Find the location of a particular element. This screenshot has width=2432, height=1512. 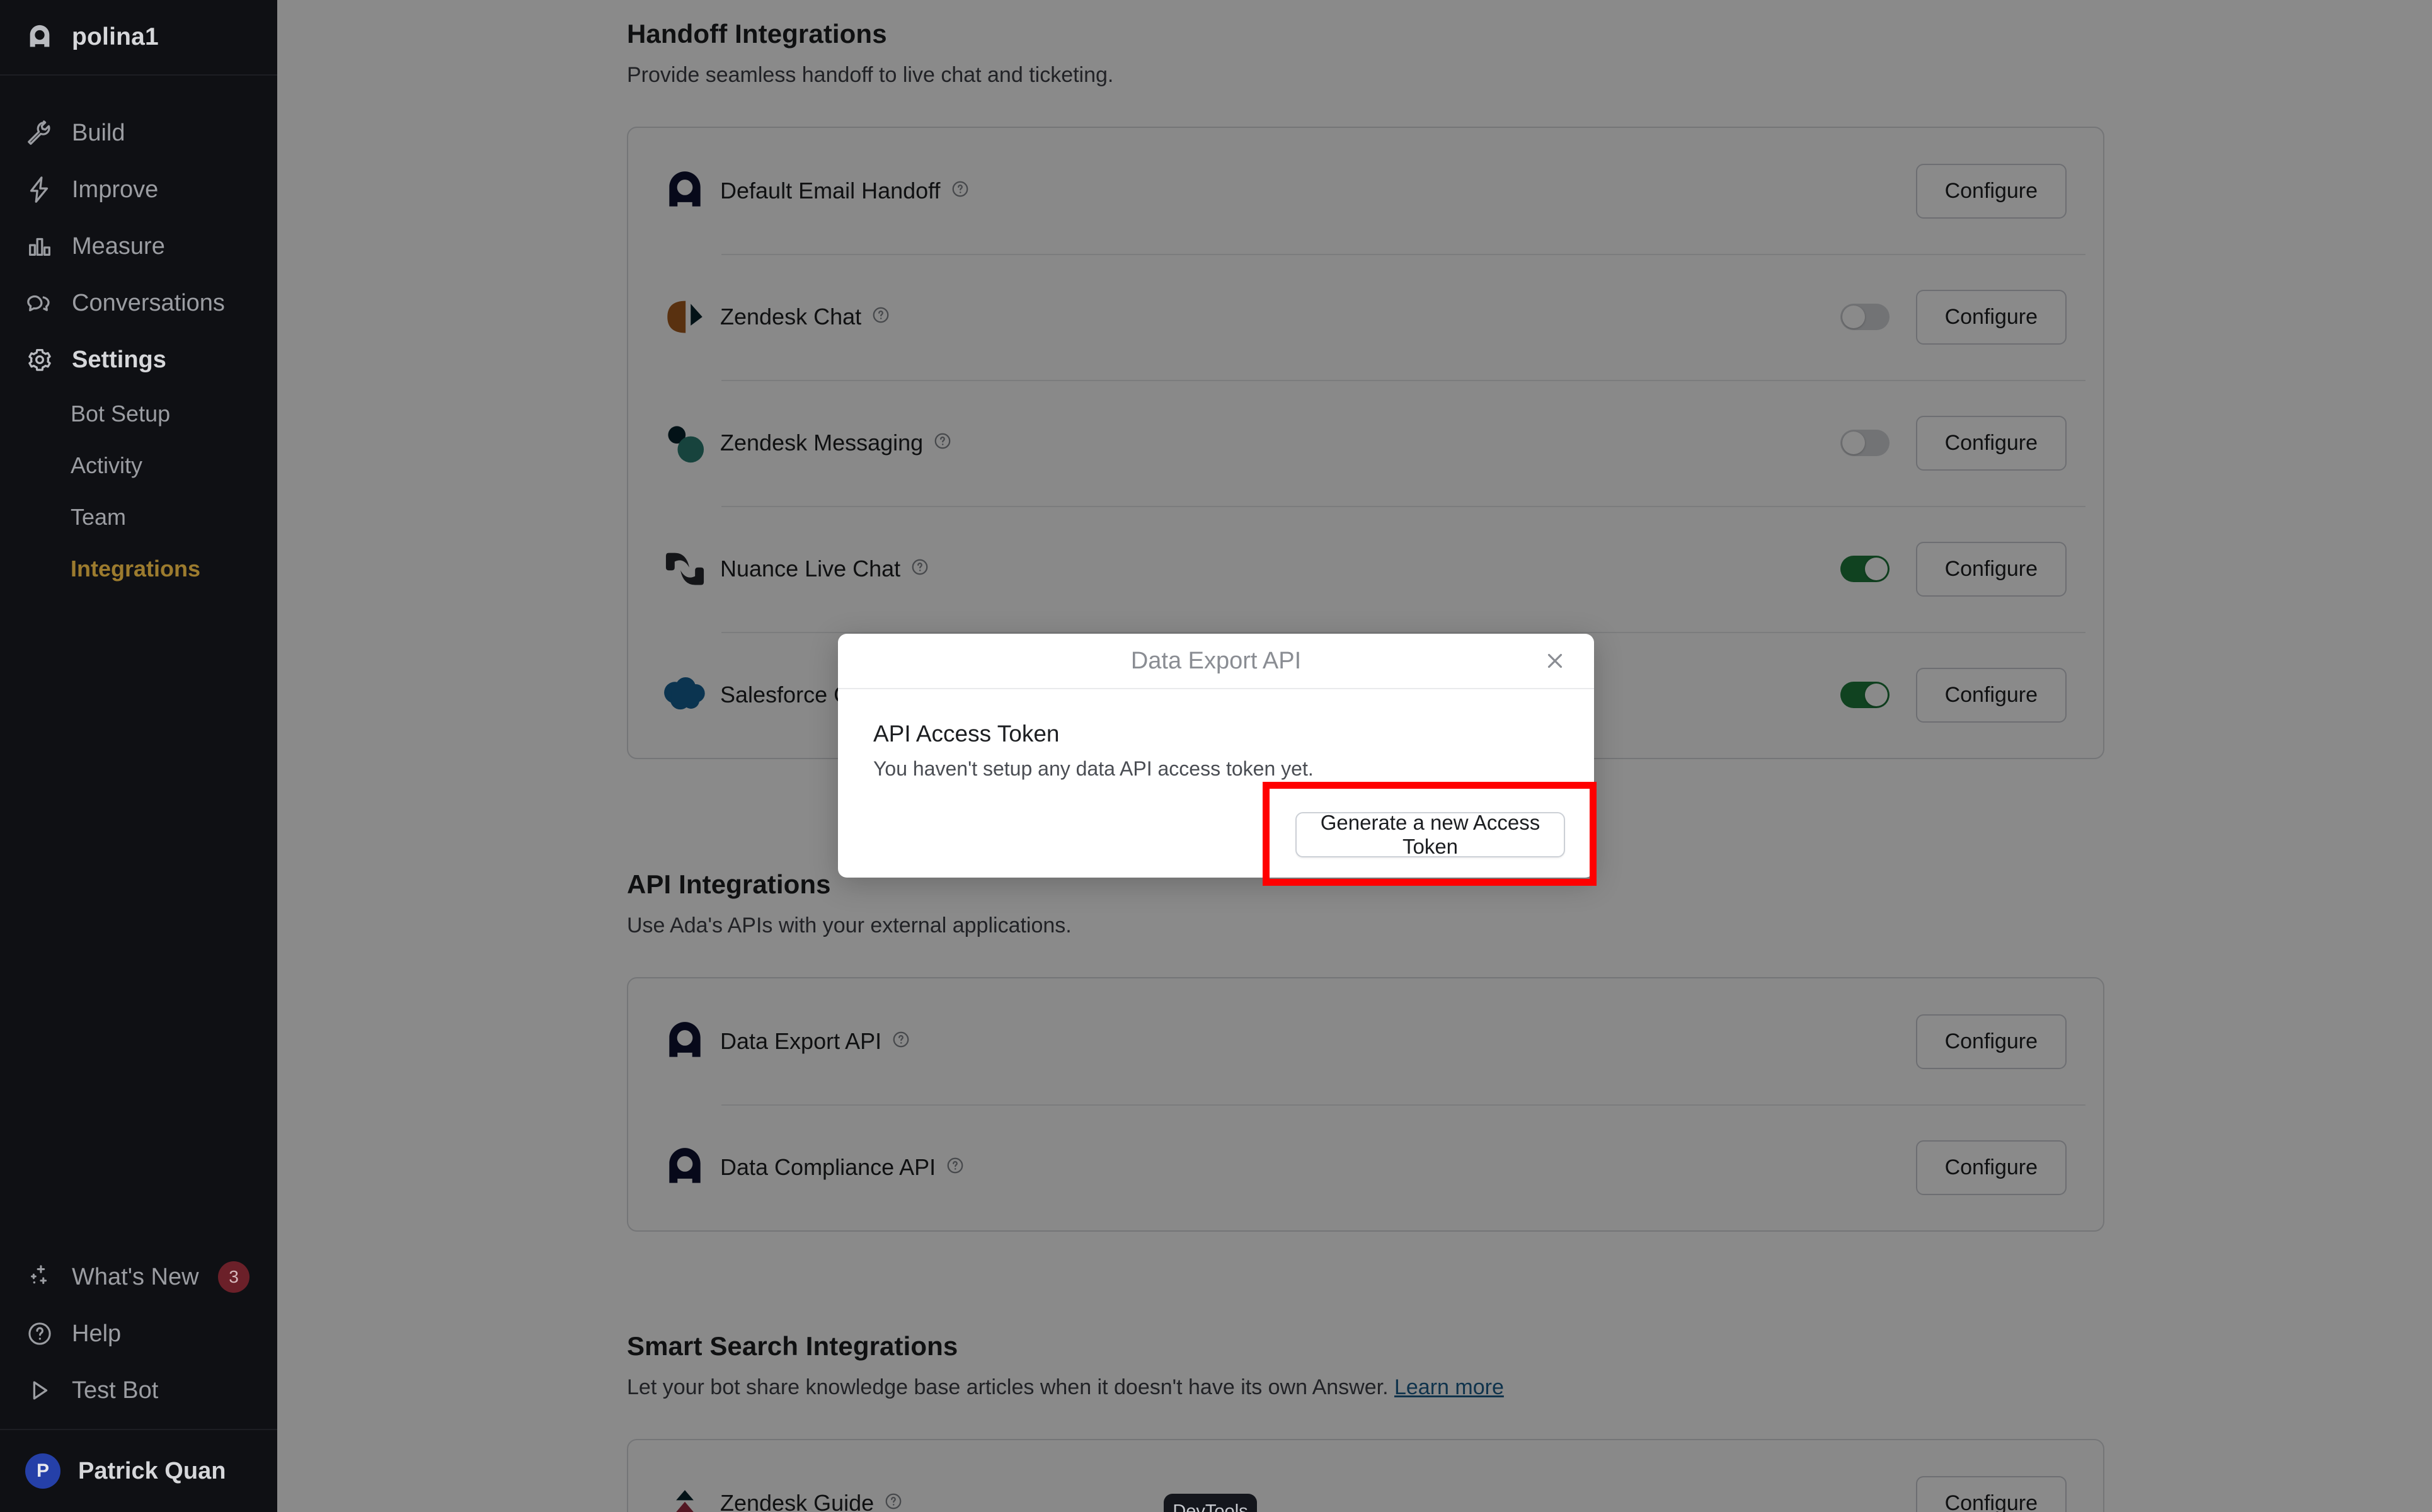

sidebar-item-bot-setup: Bot Setup is located at coordinates (139, 414).